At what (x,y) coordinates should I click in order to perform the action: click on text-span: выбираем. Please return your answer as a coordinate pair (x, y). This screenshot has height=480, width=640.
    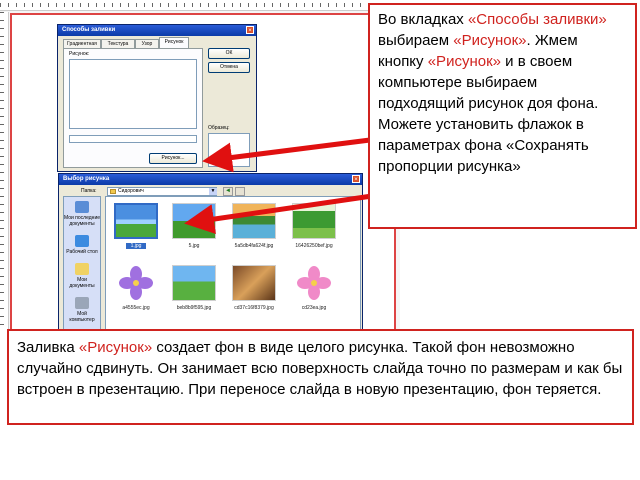
    Looking at the image, I should click on (416, 40).